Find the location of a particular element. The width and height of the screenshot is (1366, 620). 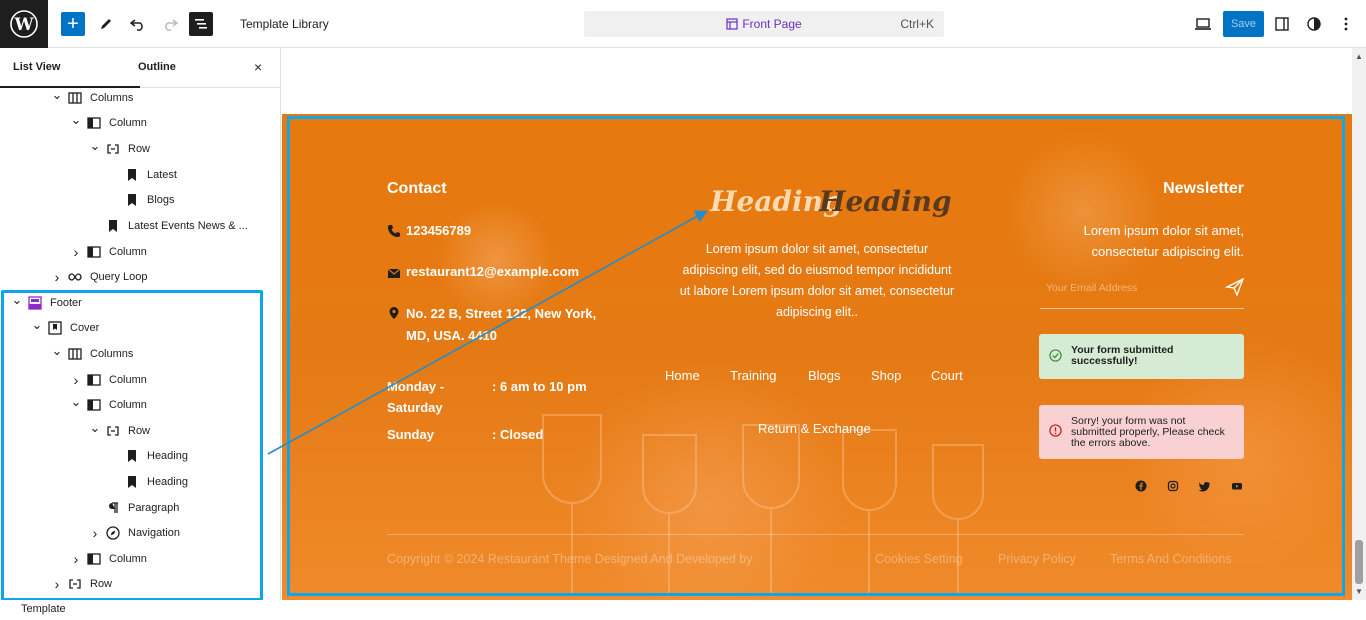

sidebar-item-label: Paragraph is located at coordinates (154, 508).